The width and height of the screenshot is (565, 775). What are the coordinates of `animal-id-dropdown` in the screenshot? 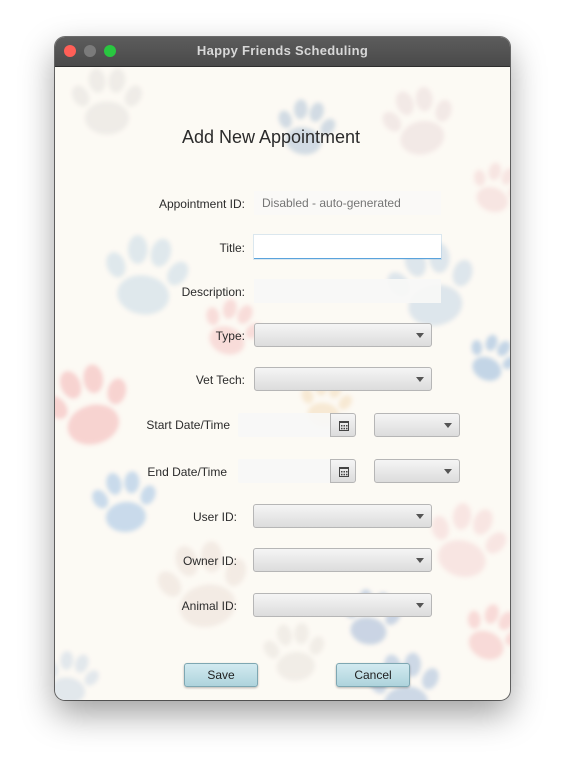 It's located at (342, 605).